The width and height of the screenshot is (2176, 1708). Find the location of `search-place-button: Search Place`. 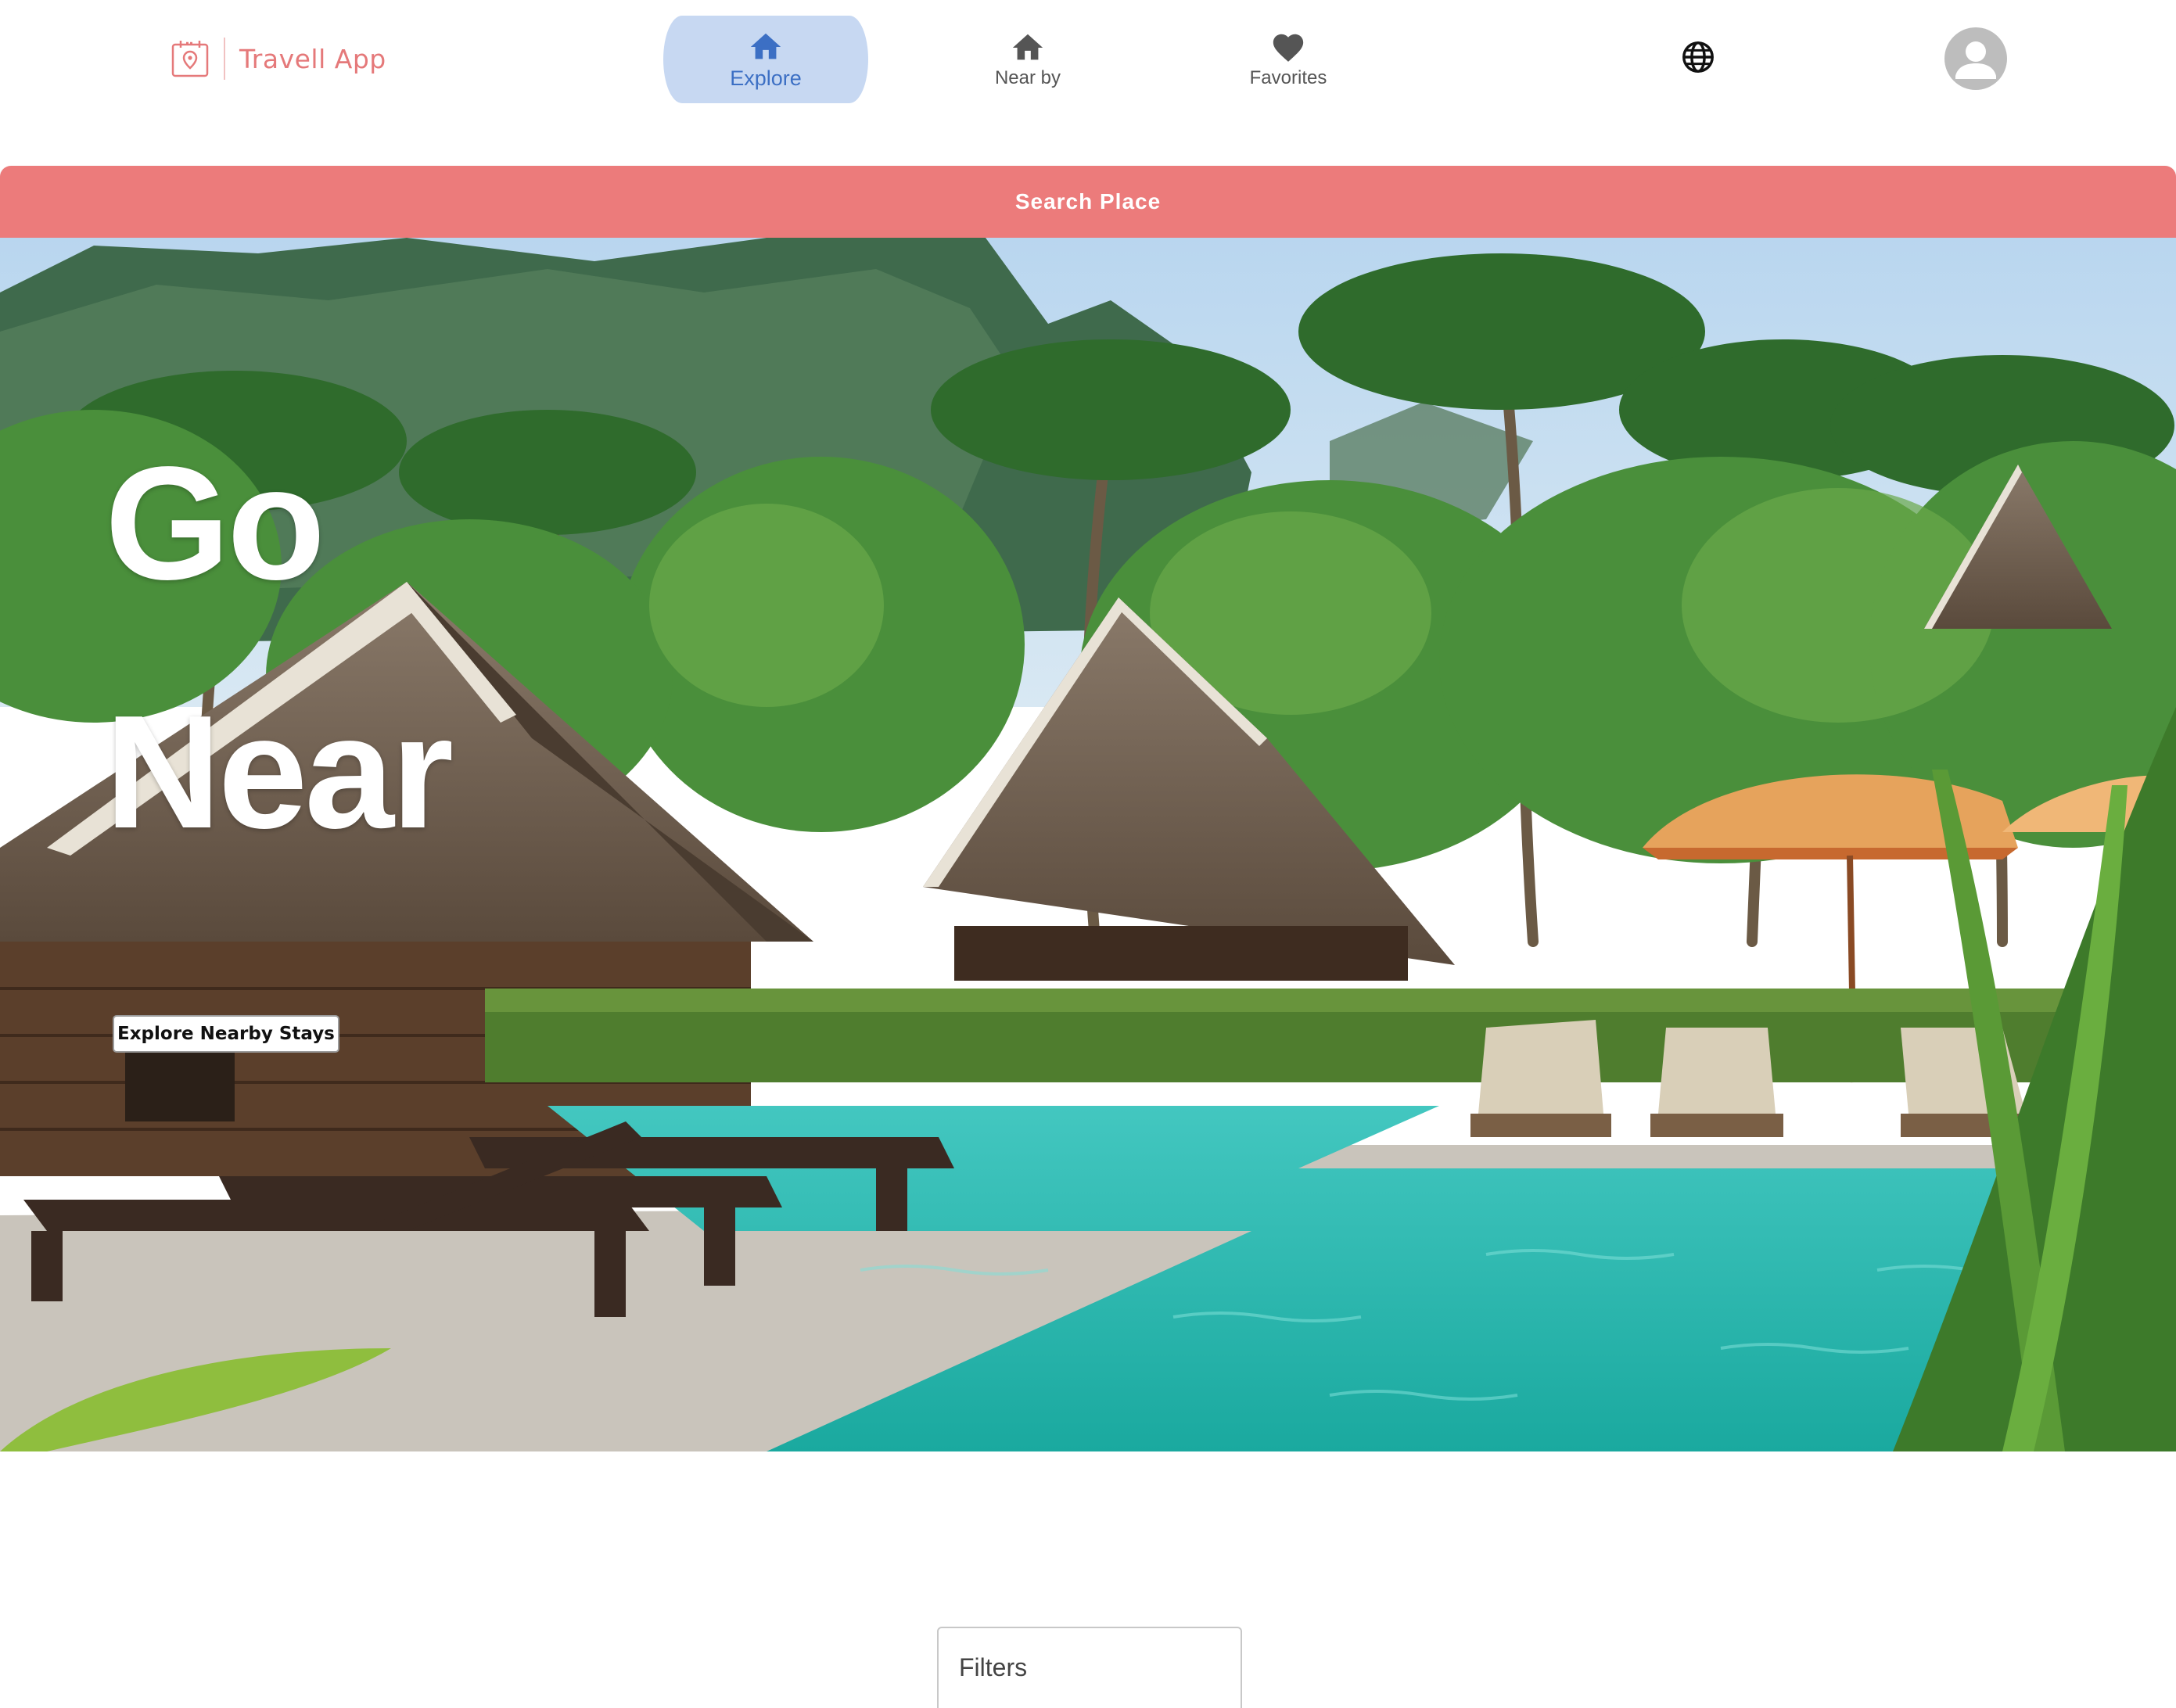

search-place-button: Search Place is located at coordinates (1088, 202).